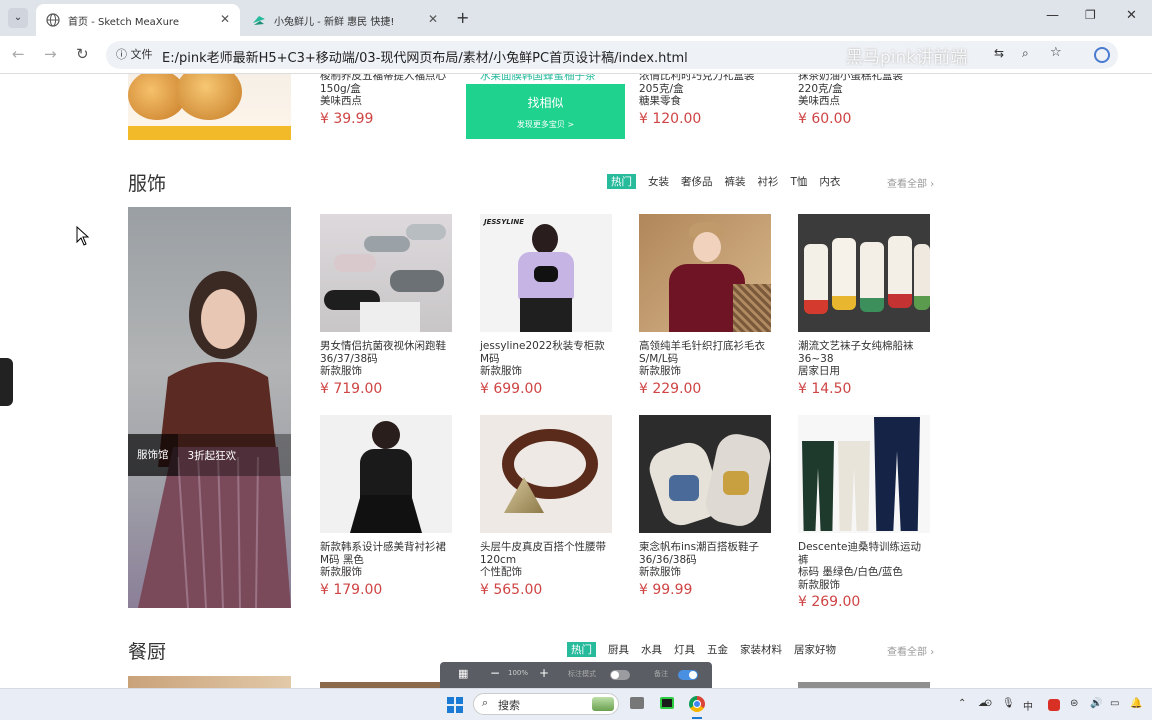  Describe the element at coordinates (209, 107) in the screenshot. I see `product-image-cake` at that location.